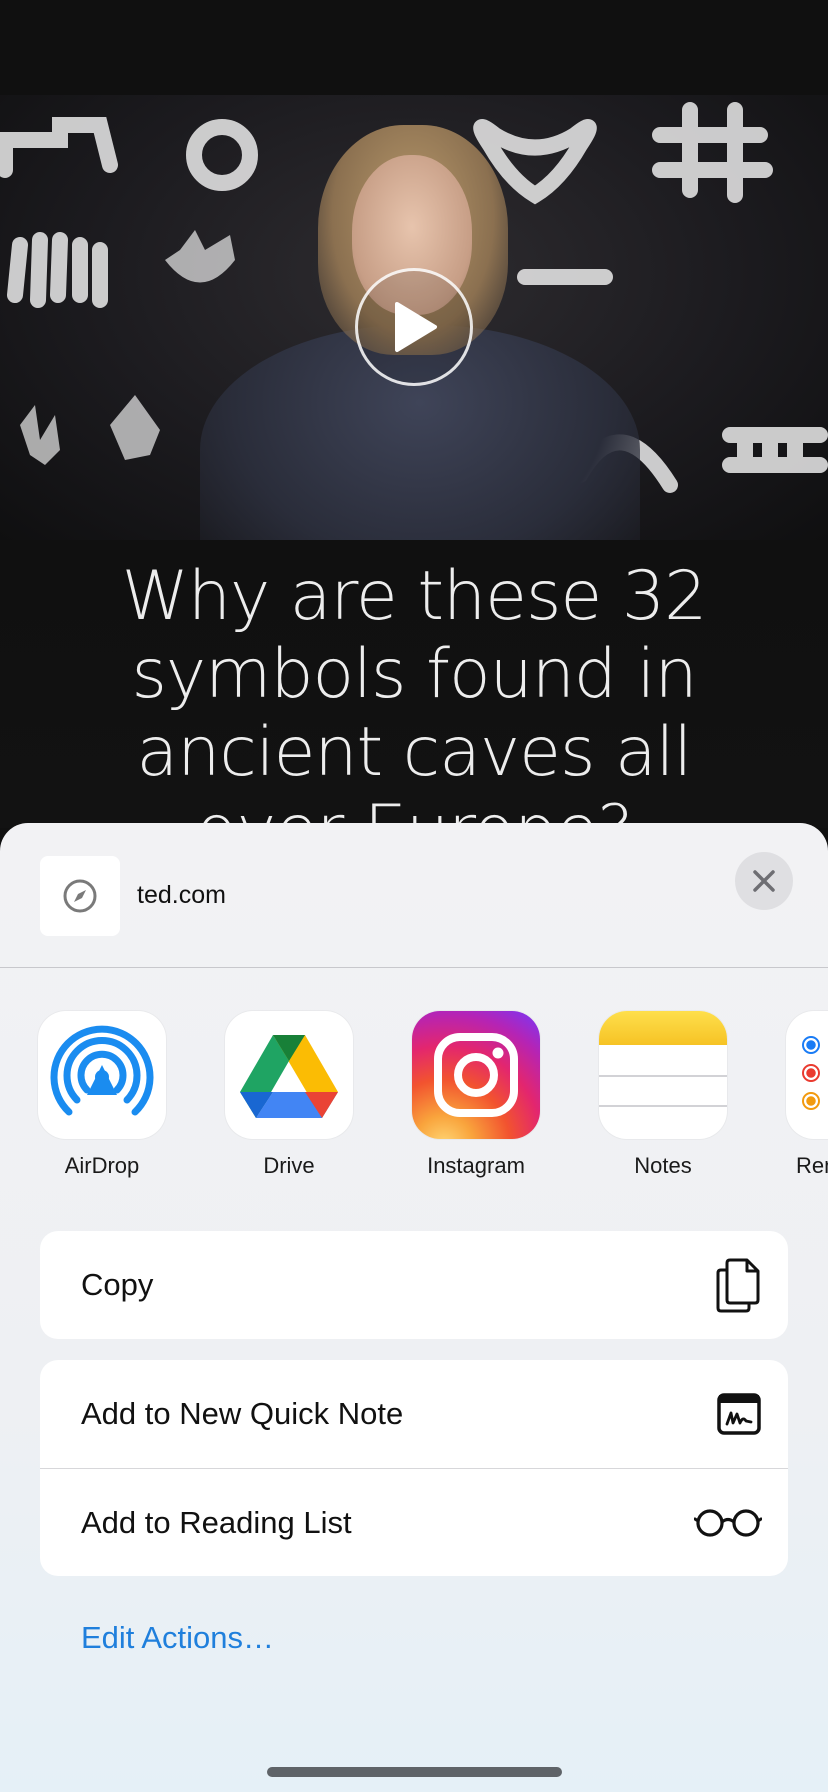 The height and width of the screenshot is (1792, 828). What do you see at coordinates (739, 1414) in the screenshot?
I see `quick-note-icon` at bounding box center [739, 1414].